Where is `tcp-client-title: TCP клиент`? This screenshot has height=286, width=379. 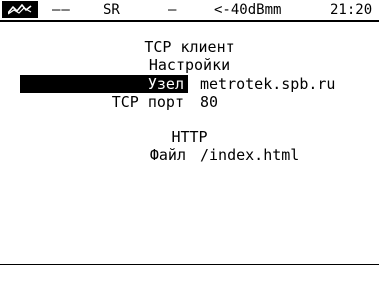
tcp-client-title: TCP клиент is located at coordinates (189, 47).